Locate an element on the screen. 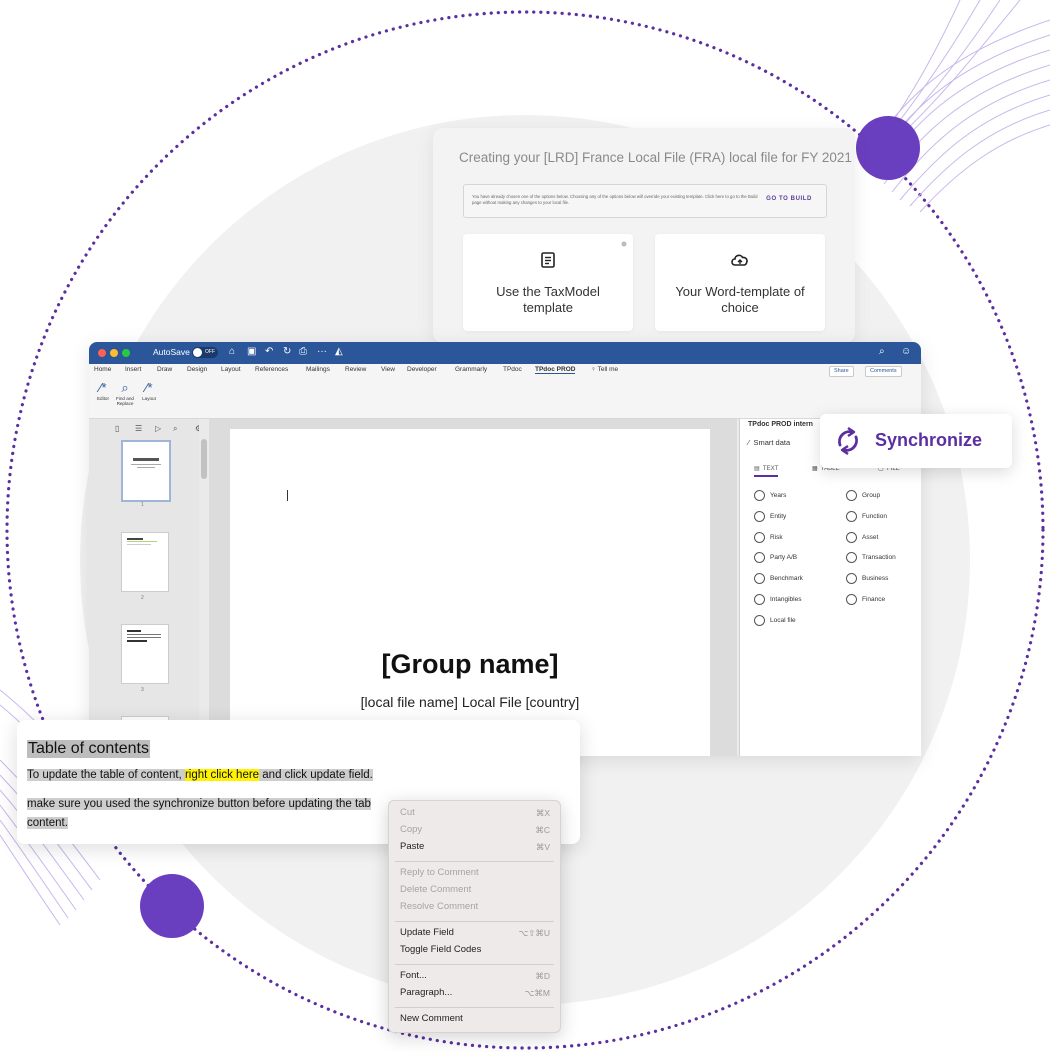  tab-developer: Developer is located at coordinates (422, 369).